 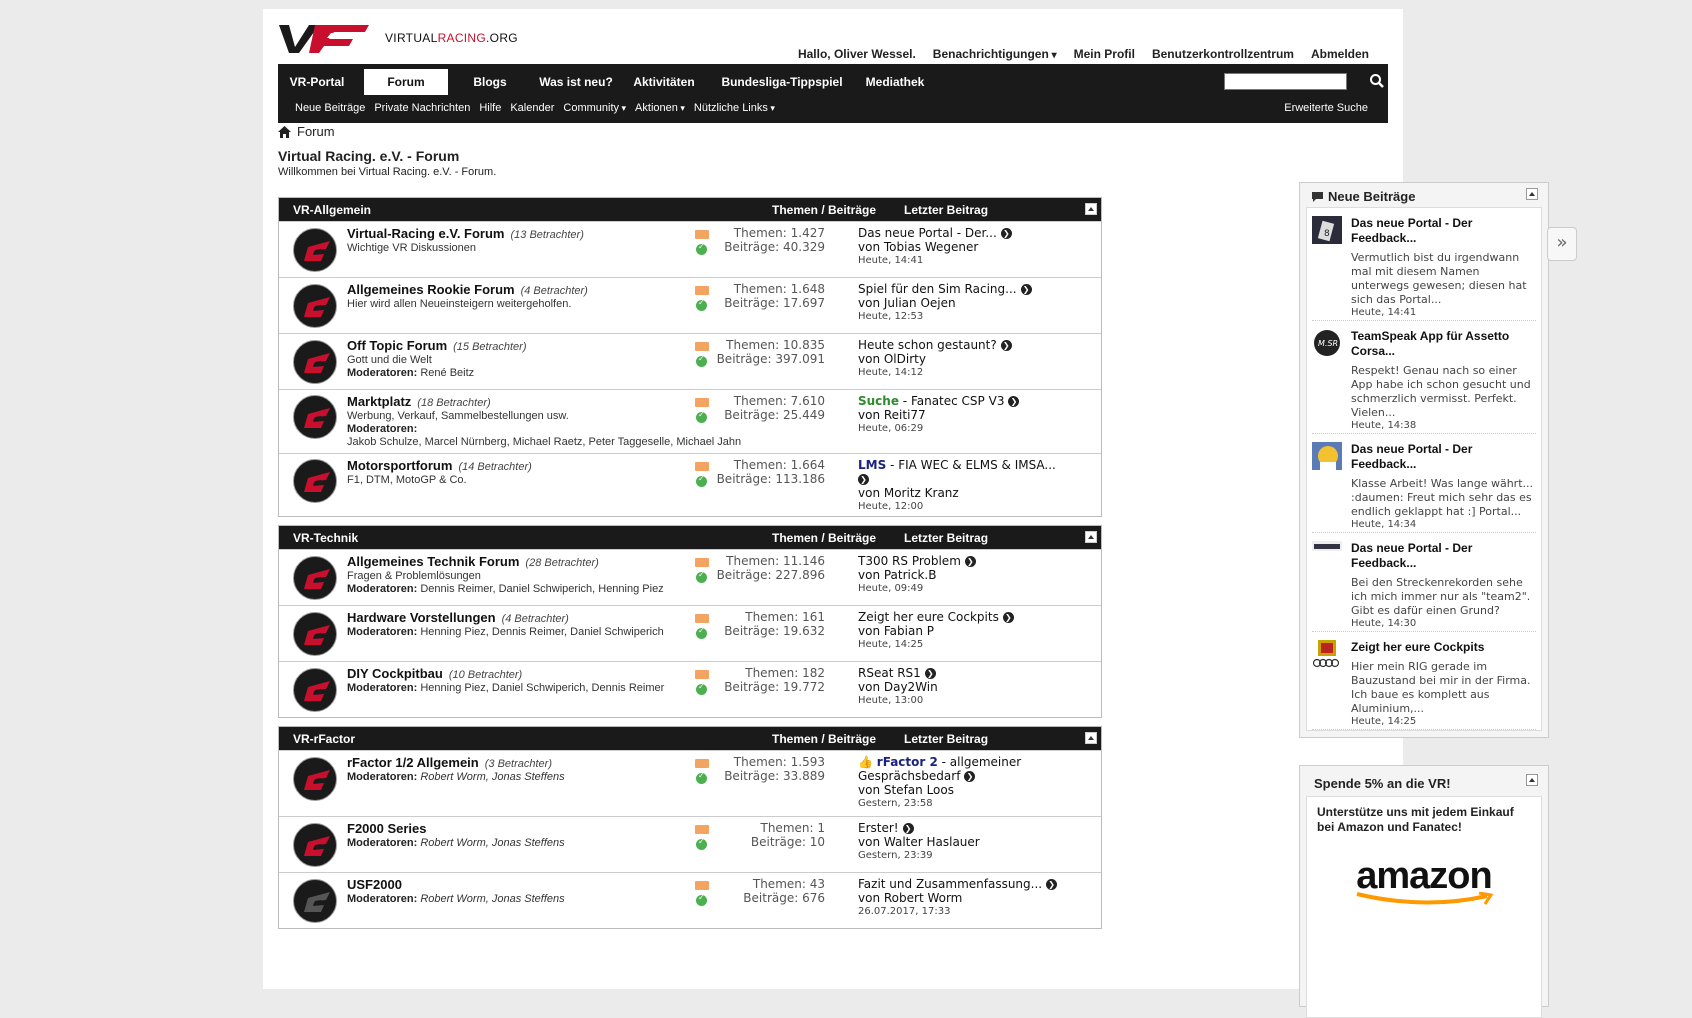 What do you see at coordinates (1285, 81) in the screenshot?
I see `search-input` at bounding box center [1285, 81].